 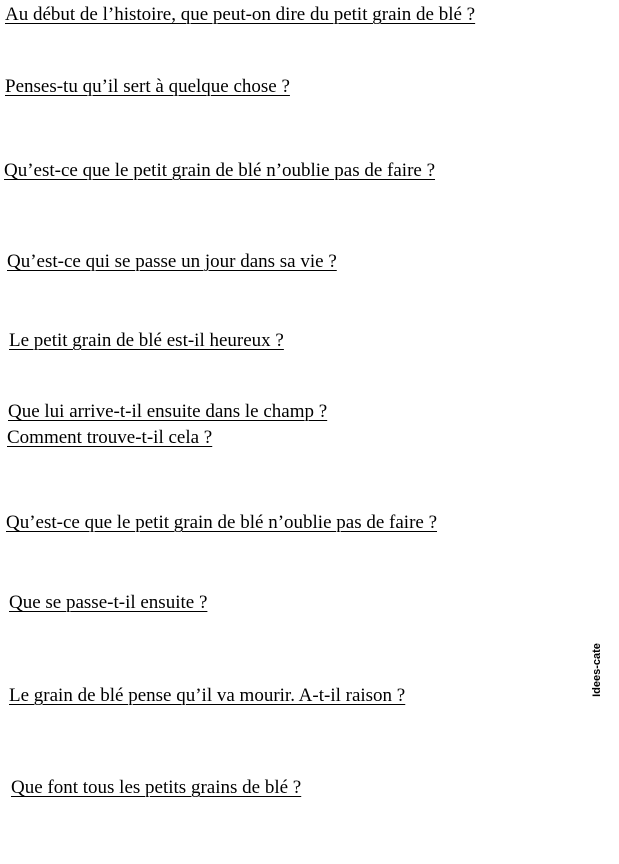 I want to click on watermark-label: Idees-cate, so click(x=597, y=670).